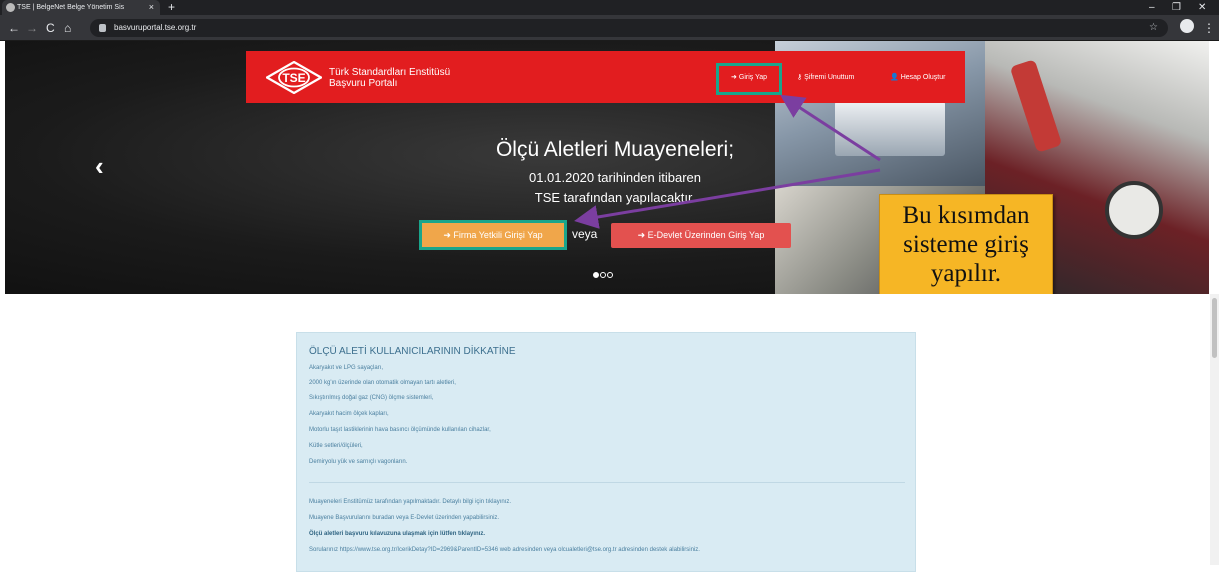 This screenshot has width=1219, height=572. What do you see at coordinates (99, 166) in the screenshot?
I see `slider-prev-arrow-icon: ‹` at bounding box center [99, 166].